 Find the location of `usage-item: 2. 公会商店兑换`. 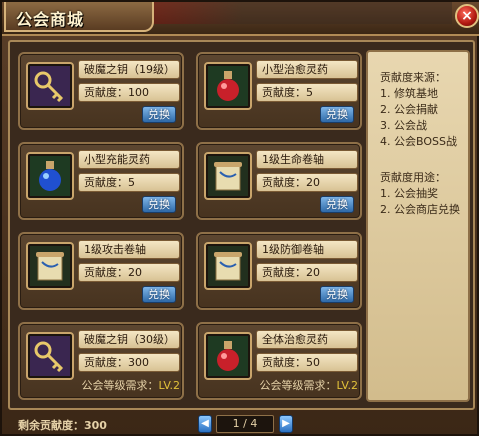

usage-item: 2. 公会商店兑换 is located at coordinates (420, 209).